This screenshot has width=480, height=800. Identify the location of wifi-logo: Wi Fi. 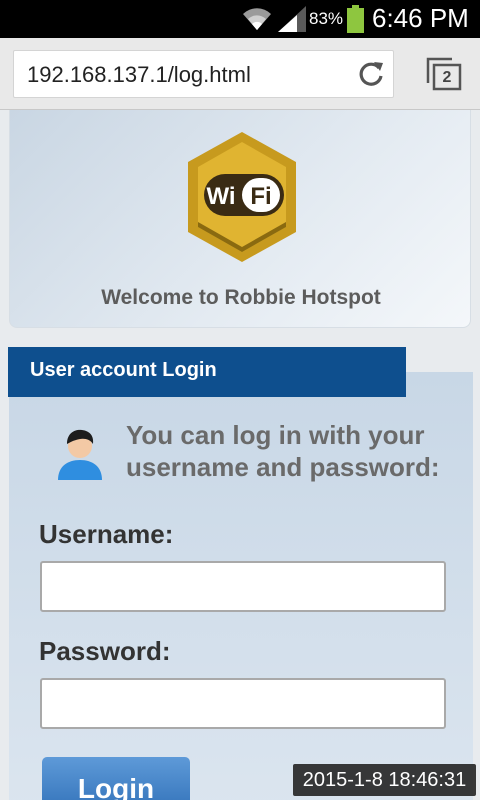
(242, 197).